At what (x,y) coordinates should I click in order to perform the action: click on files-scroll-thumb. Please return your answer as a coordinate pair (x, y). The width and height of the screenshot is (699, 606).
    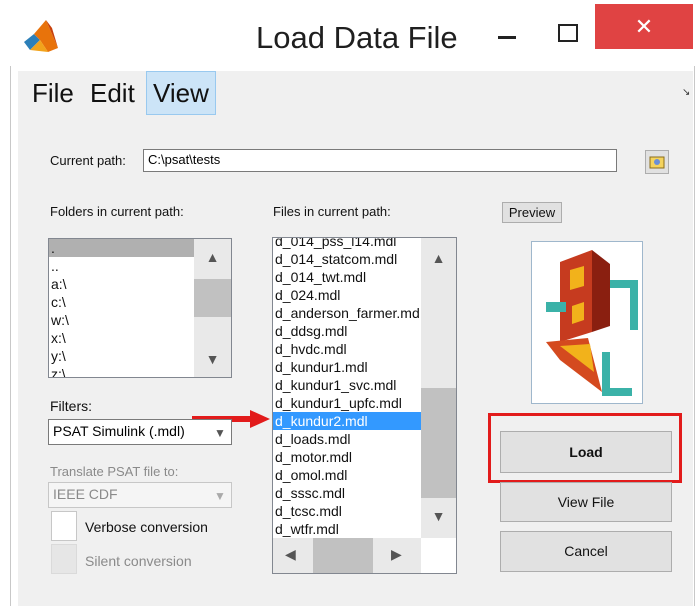
    Looking at the image, I should click on (438, 443).